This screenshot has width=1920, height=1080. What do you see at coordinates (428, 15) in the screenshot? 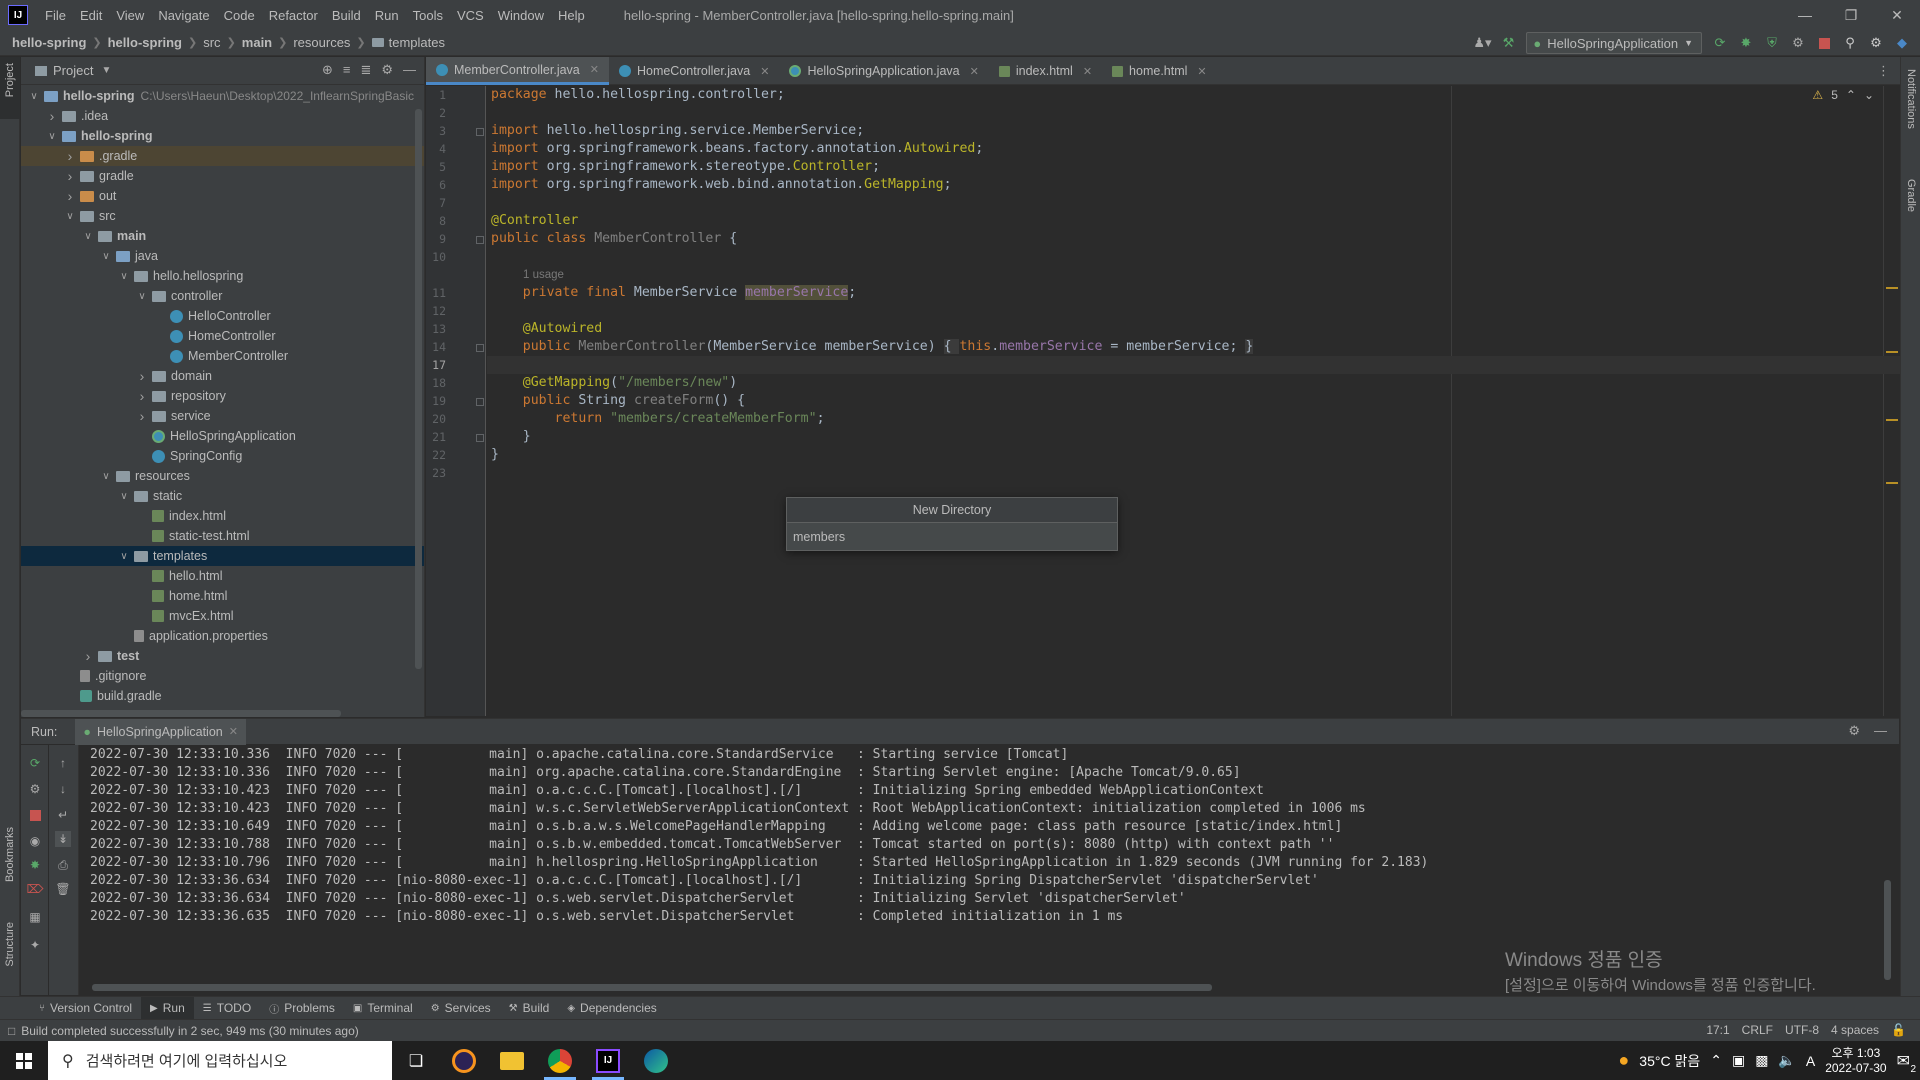
I see `menu-tools: Tools` at bounding box center [428, 15].